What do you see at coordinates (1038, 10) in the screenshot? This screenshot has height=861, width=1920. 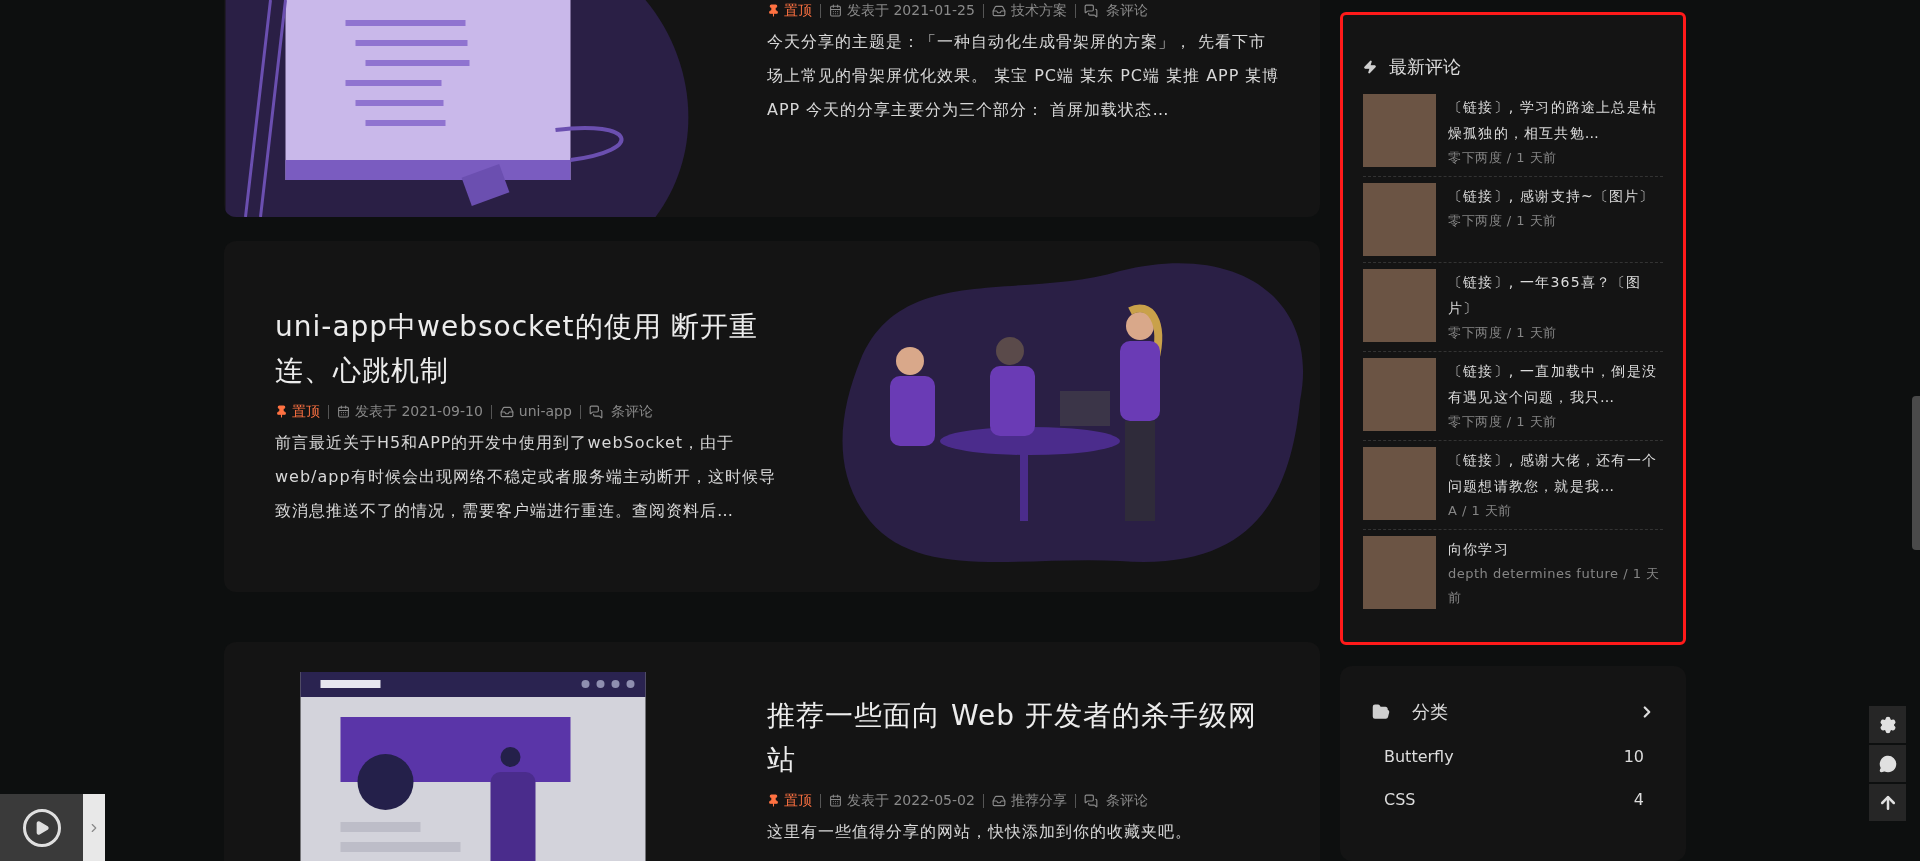 I see `category-link: 技术方案` at bounding box center [1038, 10].